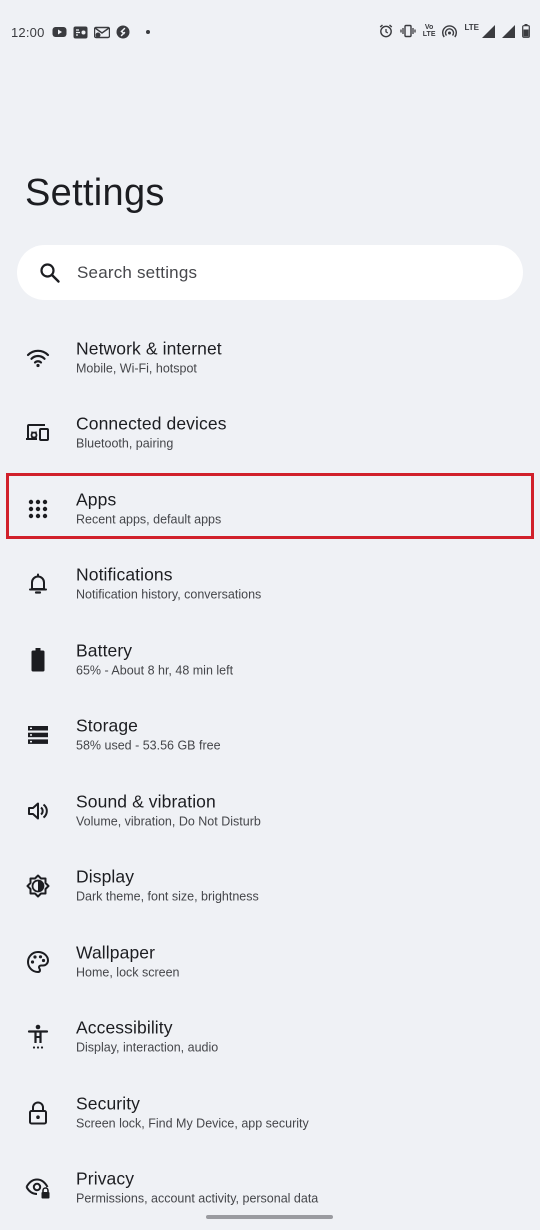  Describe the element at coordinates (108, 1103) in the screenshot. I see `item-title: Security` at that location.